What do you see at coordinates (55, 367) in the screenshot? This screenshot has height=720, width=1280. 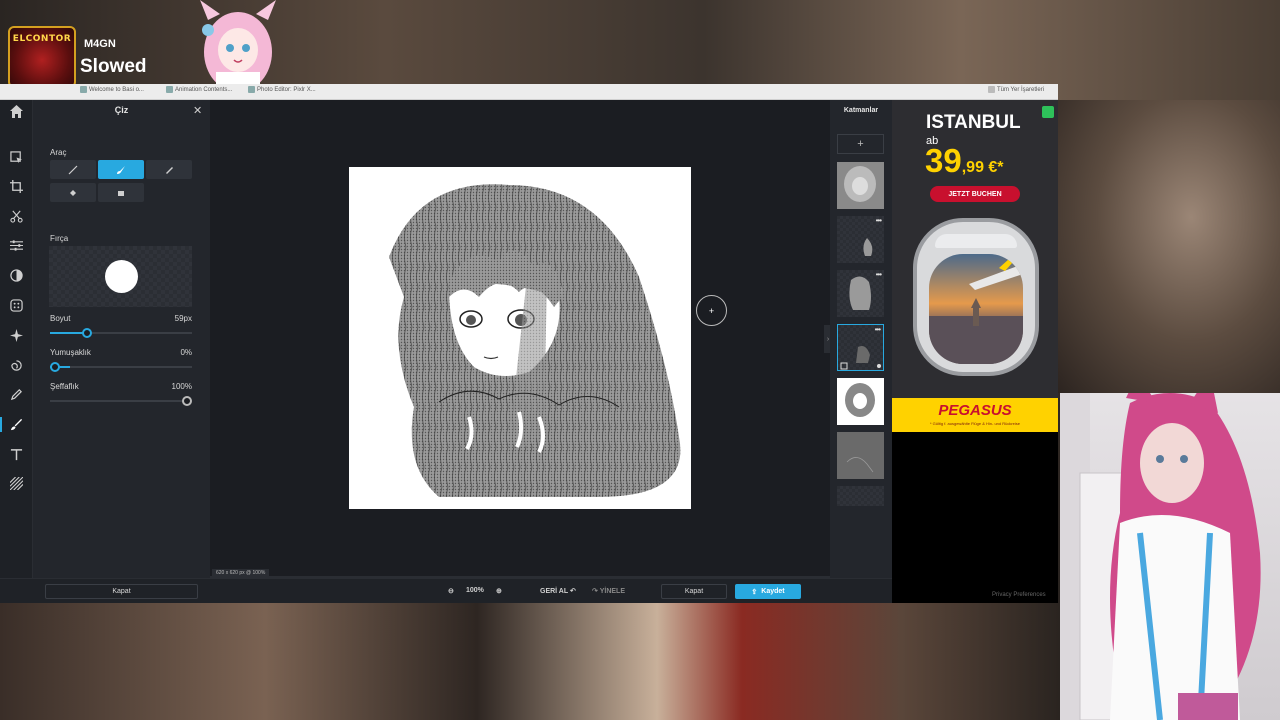 I see `softness-slider-knob` at bounding box center [55, 367].